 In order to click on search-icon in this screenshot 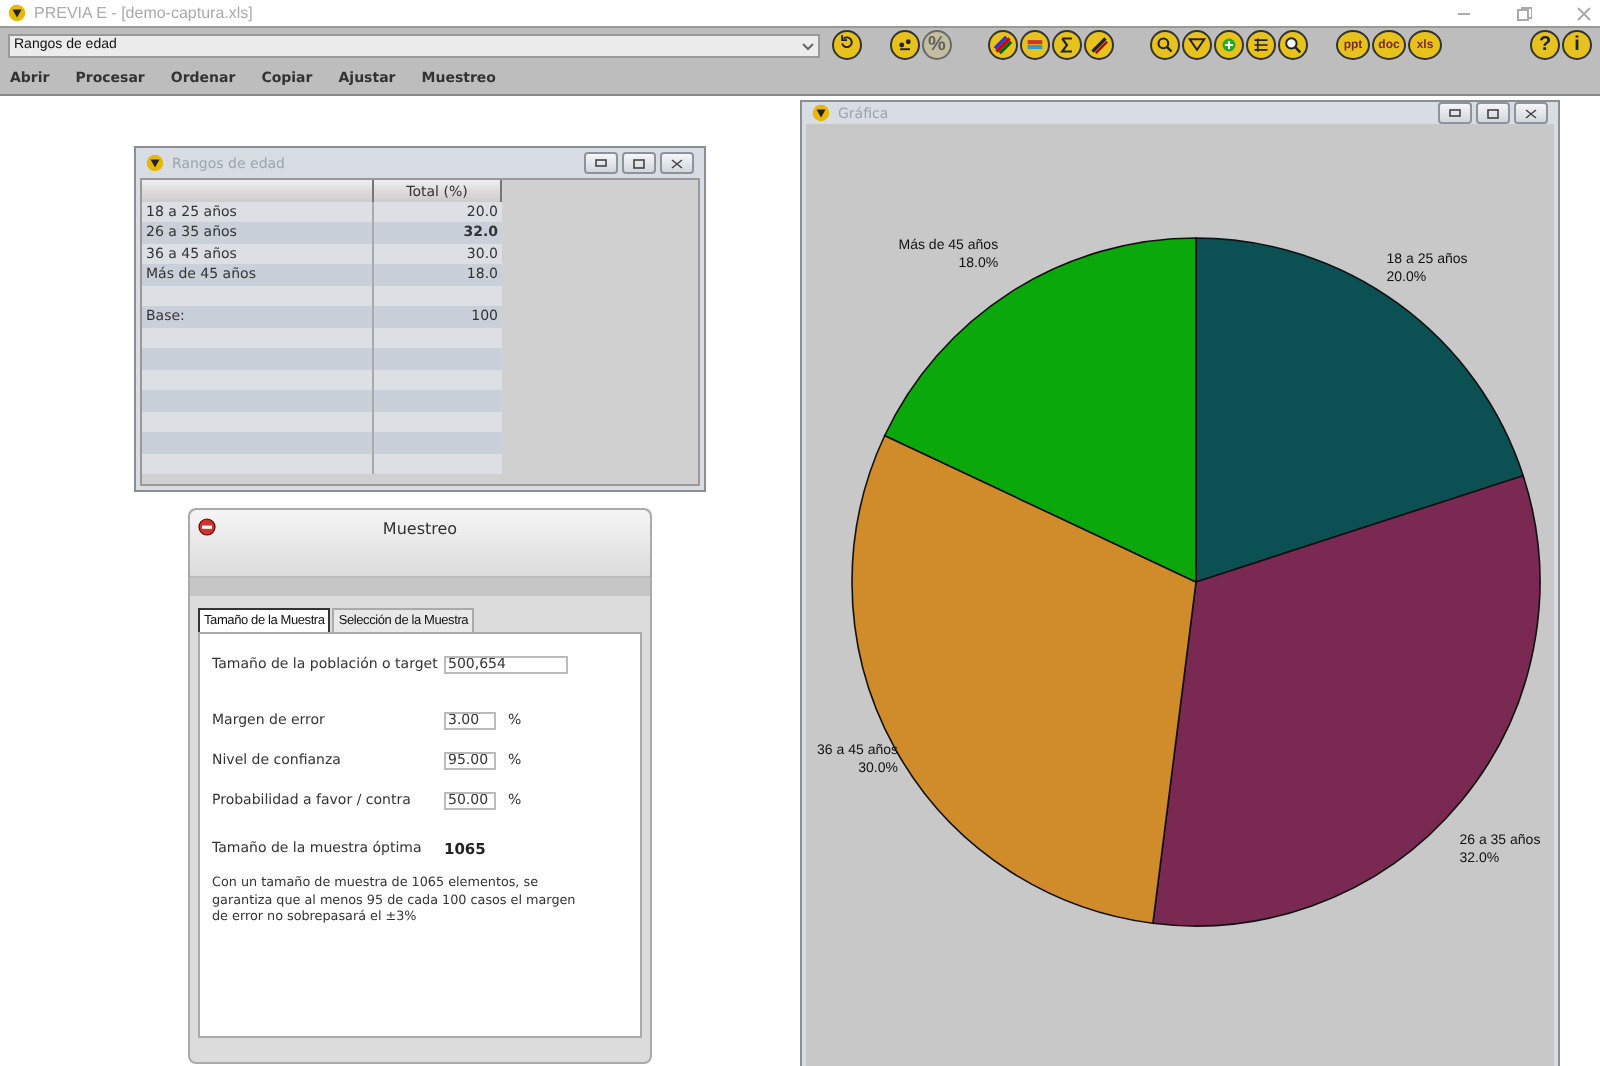, I will do `click(1165, 45)`.